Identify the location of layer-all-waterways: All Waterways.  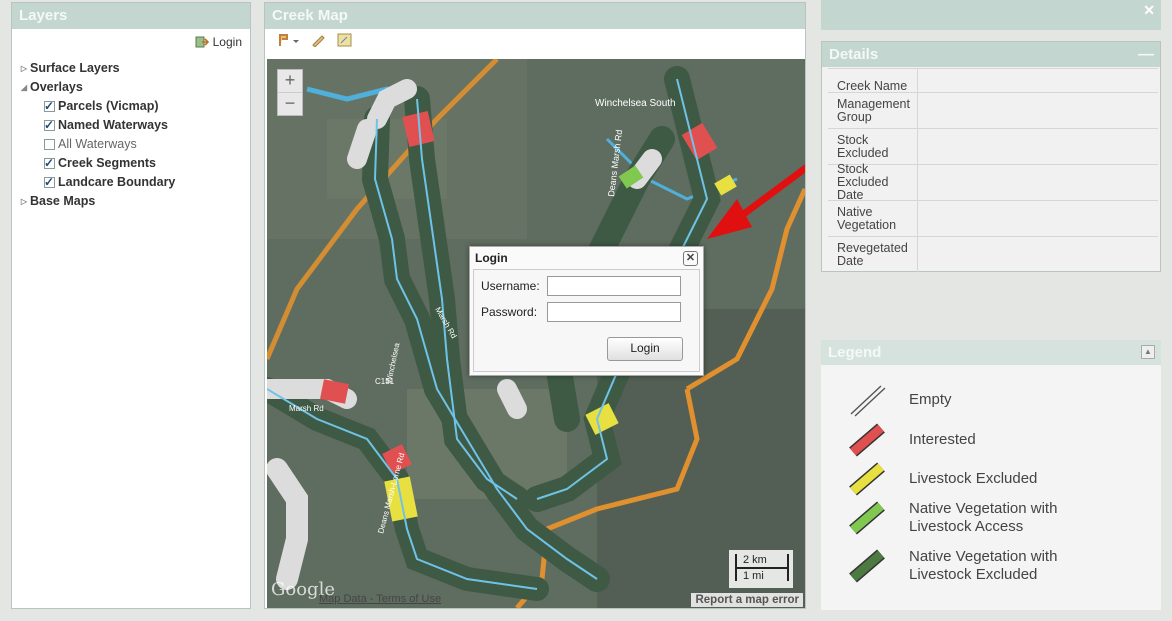
(132, 144).